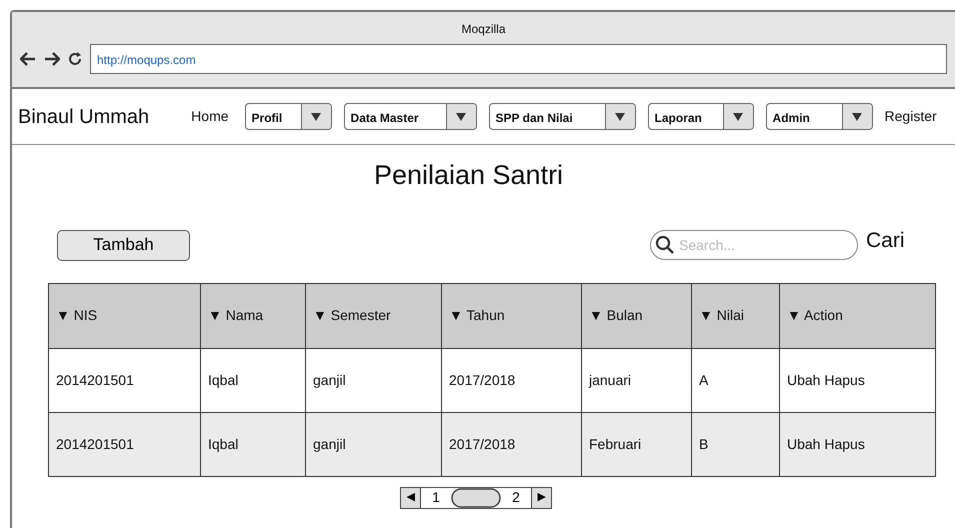 This screenshot has width=955, height=528. What do you see at coordinates (518, 59) in the screenshot?
I see `address-field: http://moqups.com` at bounding box center [518, 59].